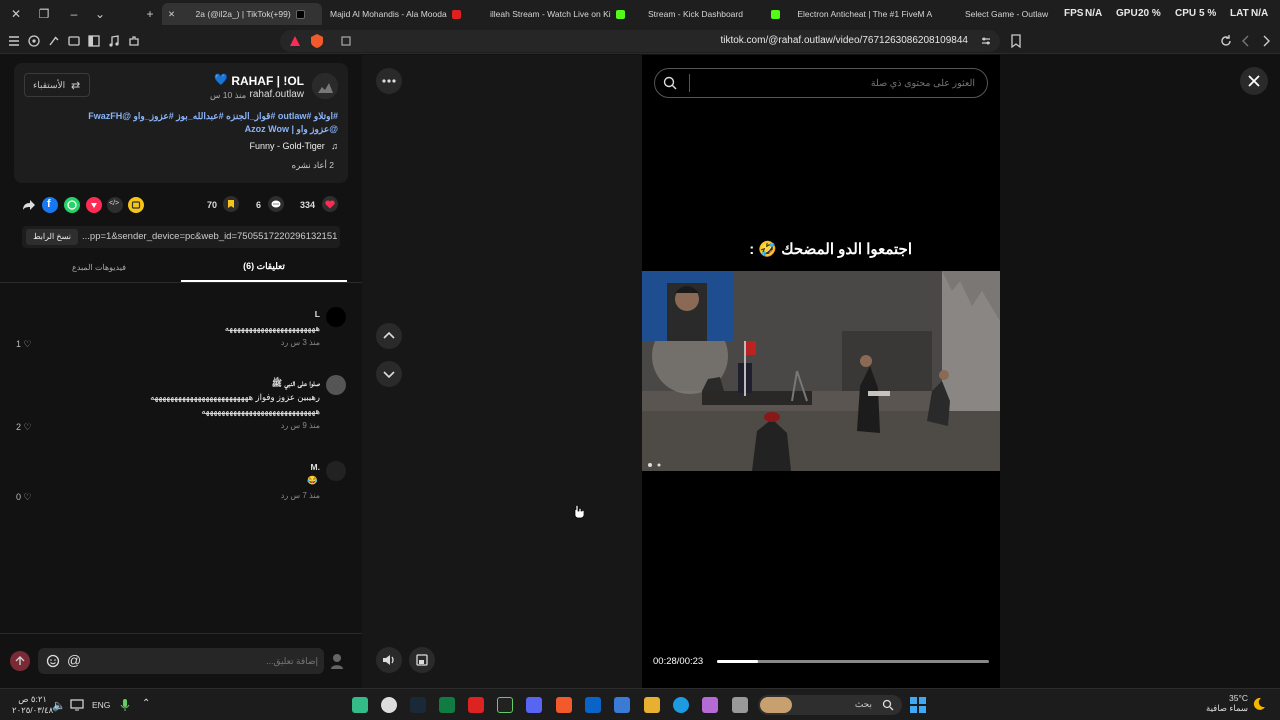 Image resolution: width=1280 pixels, height=720 pixels. What do you see at coordinates (77, 705) in the screenshot?
I see `network-icon` at bounding box center [77, 705].